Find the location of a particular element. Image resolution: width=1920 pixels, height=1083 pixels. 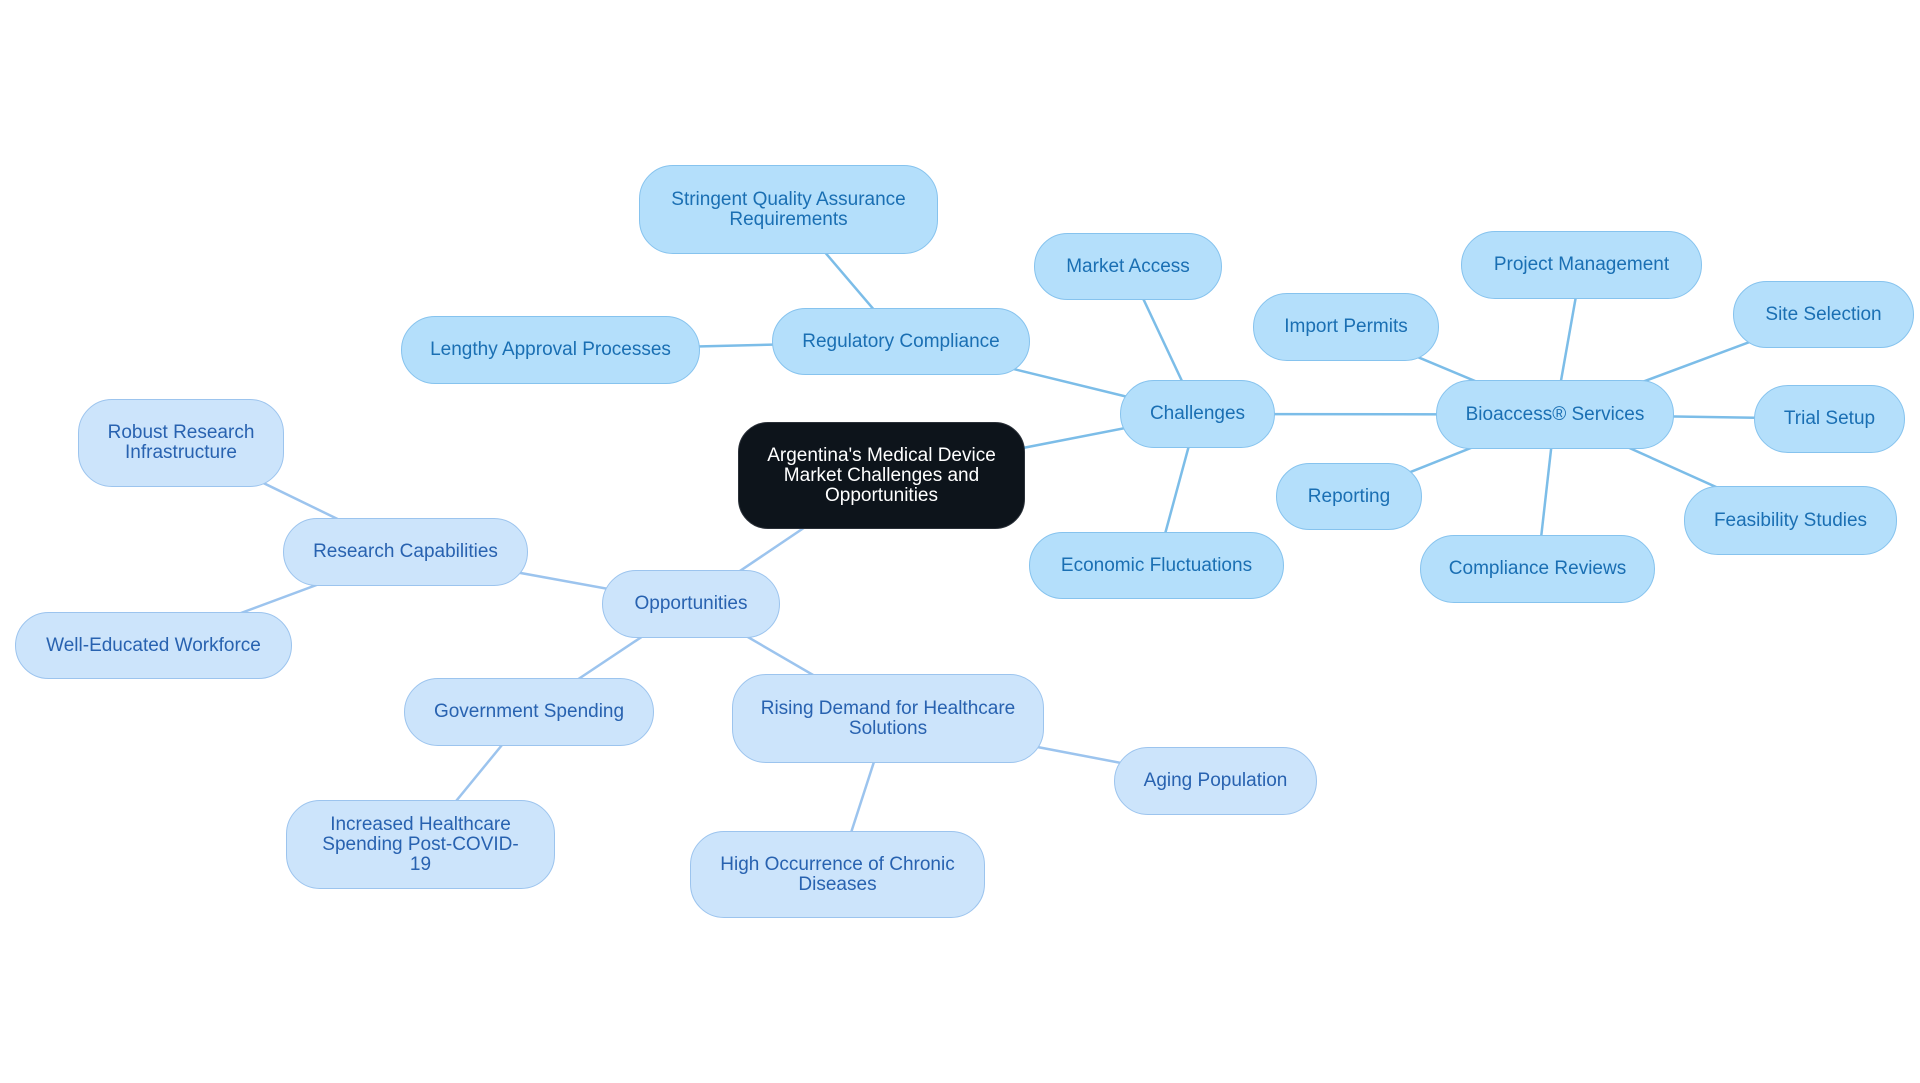

node-well-educated-workforce: Well-Educated Workforce is located at coordinates (153, 645).